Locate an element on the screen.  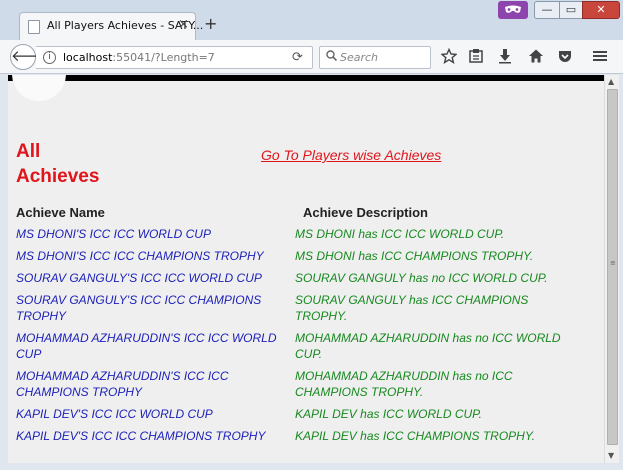
page-favicon-icon is located at coordinates (34, 27).